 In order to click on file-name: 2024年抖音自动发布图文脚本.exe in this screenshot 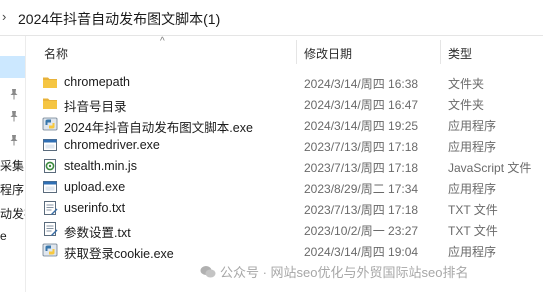, I will do `click(158, 126)`.